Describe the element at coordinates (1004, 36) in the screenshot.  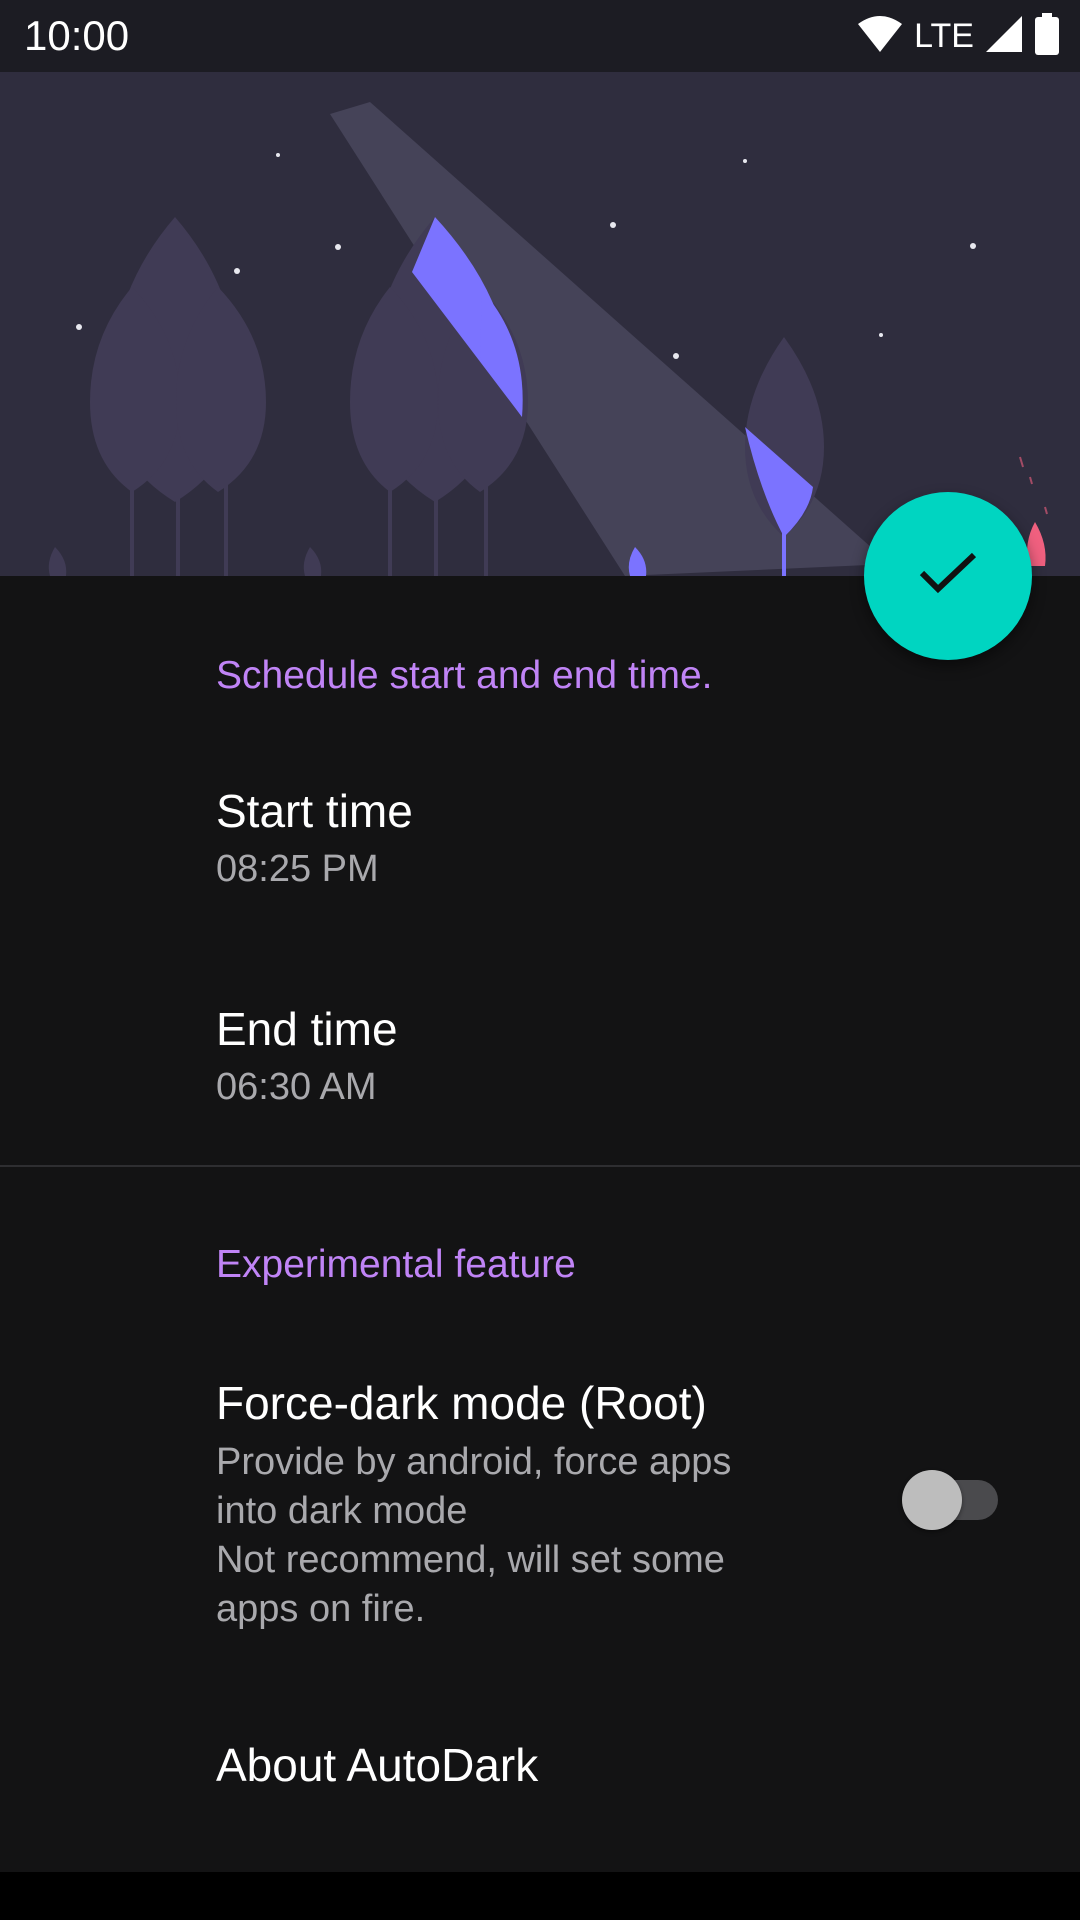
I see `cell-signal-icon` at that location.